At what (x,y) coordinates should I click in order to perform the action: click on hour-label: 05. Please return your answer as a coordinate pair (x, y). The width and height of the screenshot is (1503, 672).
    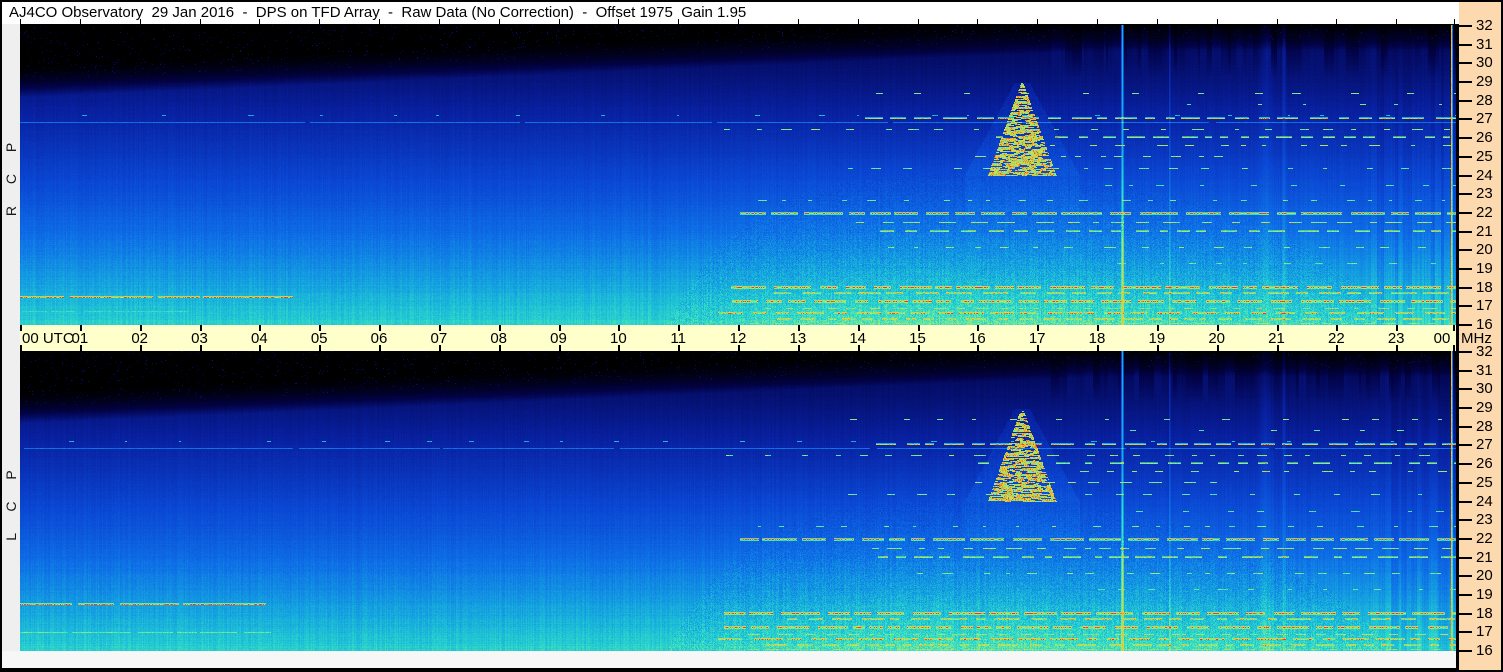
    Looking at the image, I should click on (319, 338).